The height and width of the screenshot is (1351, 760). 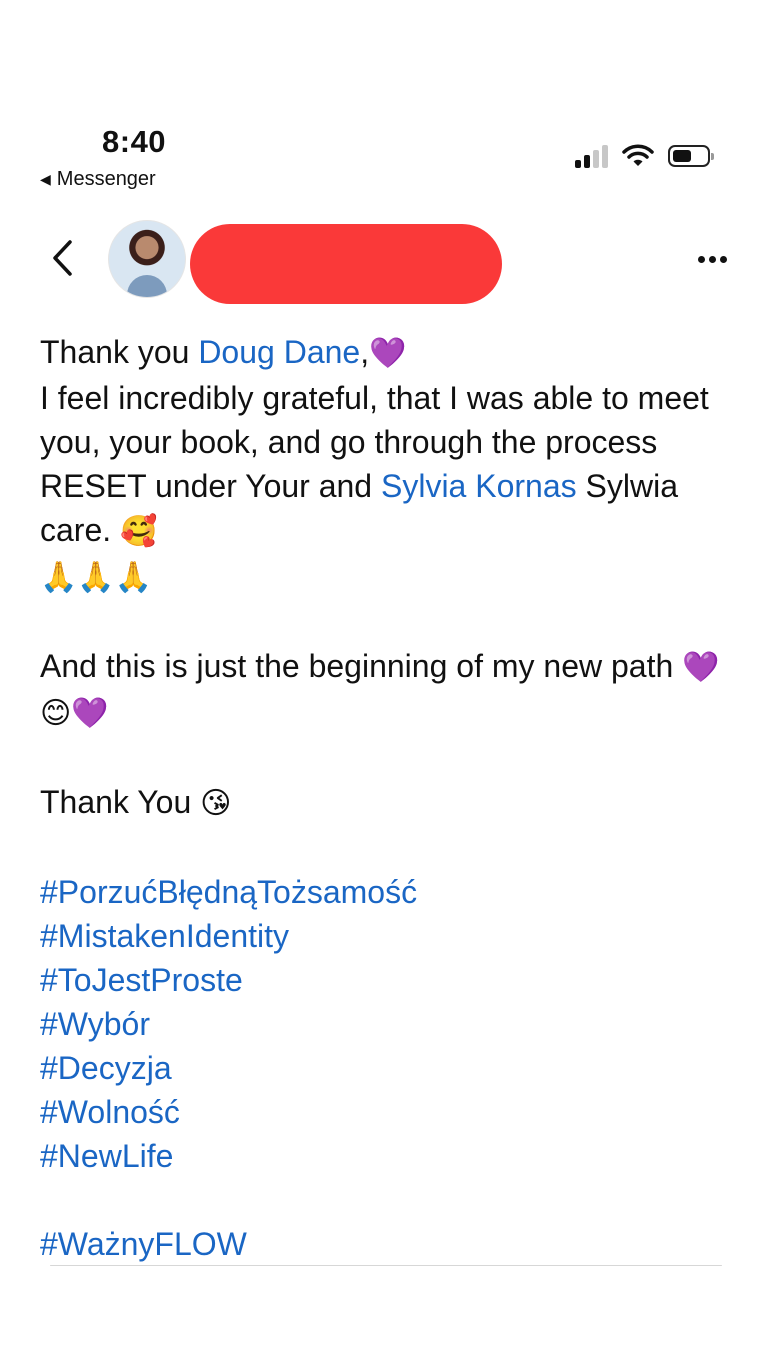 I want to click on back-chevron-button, so click(x=62, y=258).